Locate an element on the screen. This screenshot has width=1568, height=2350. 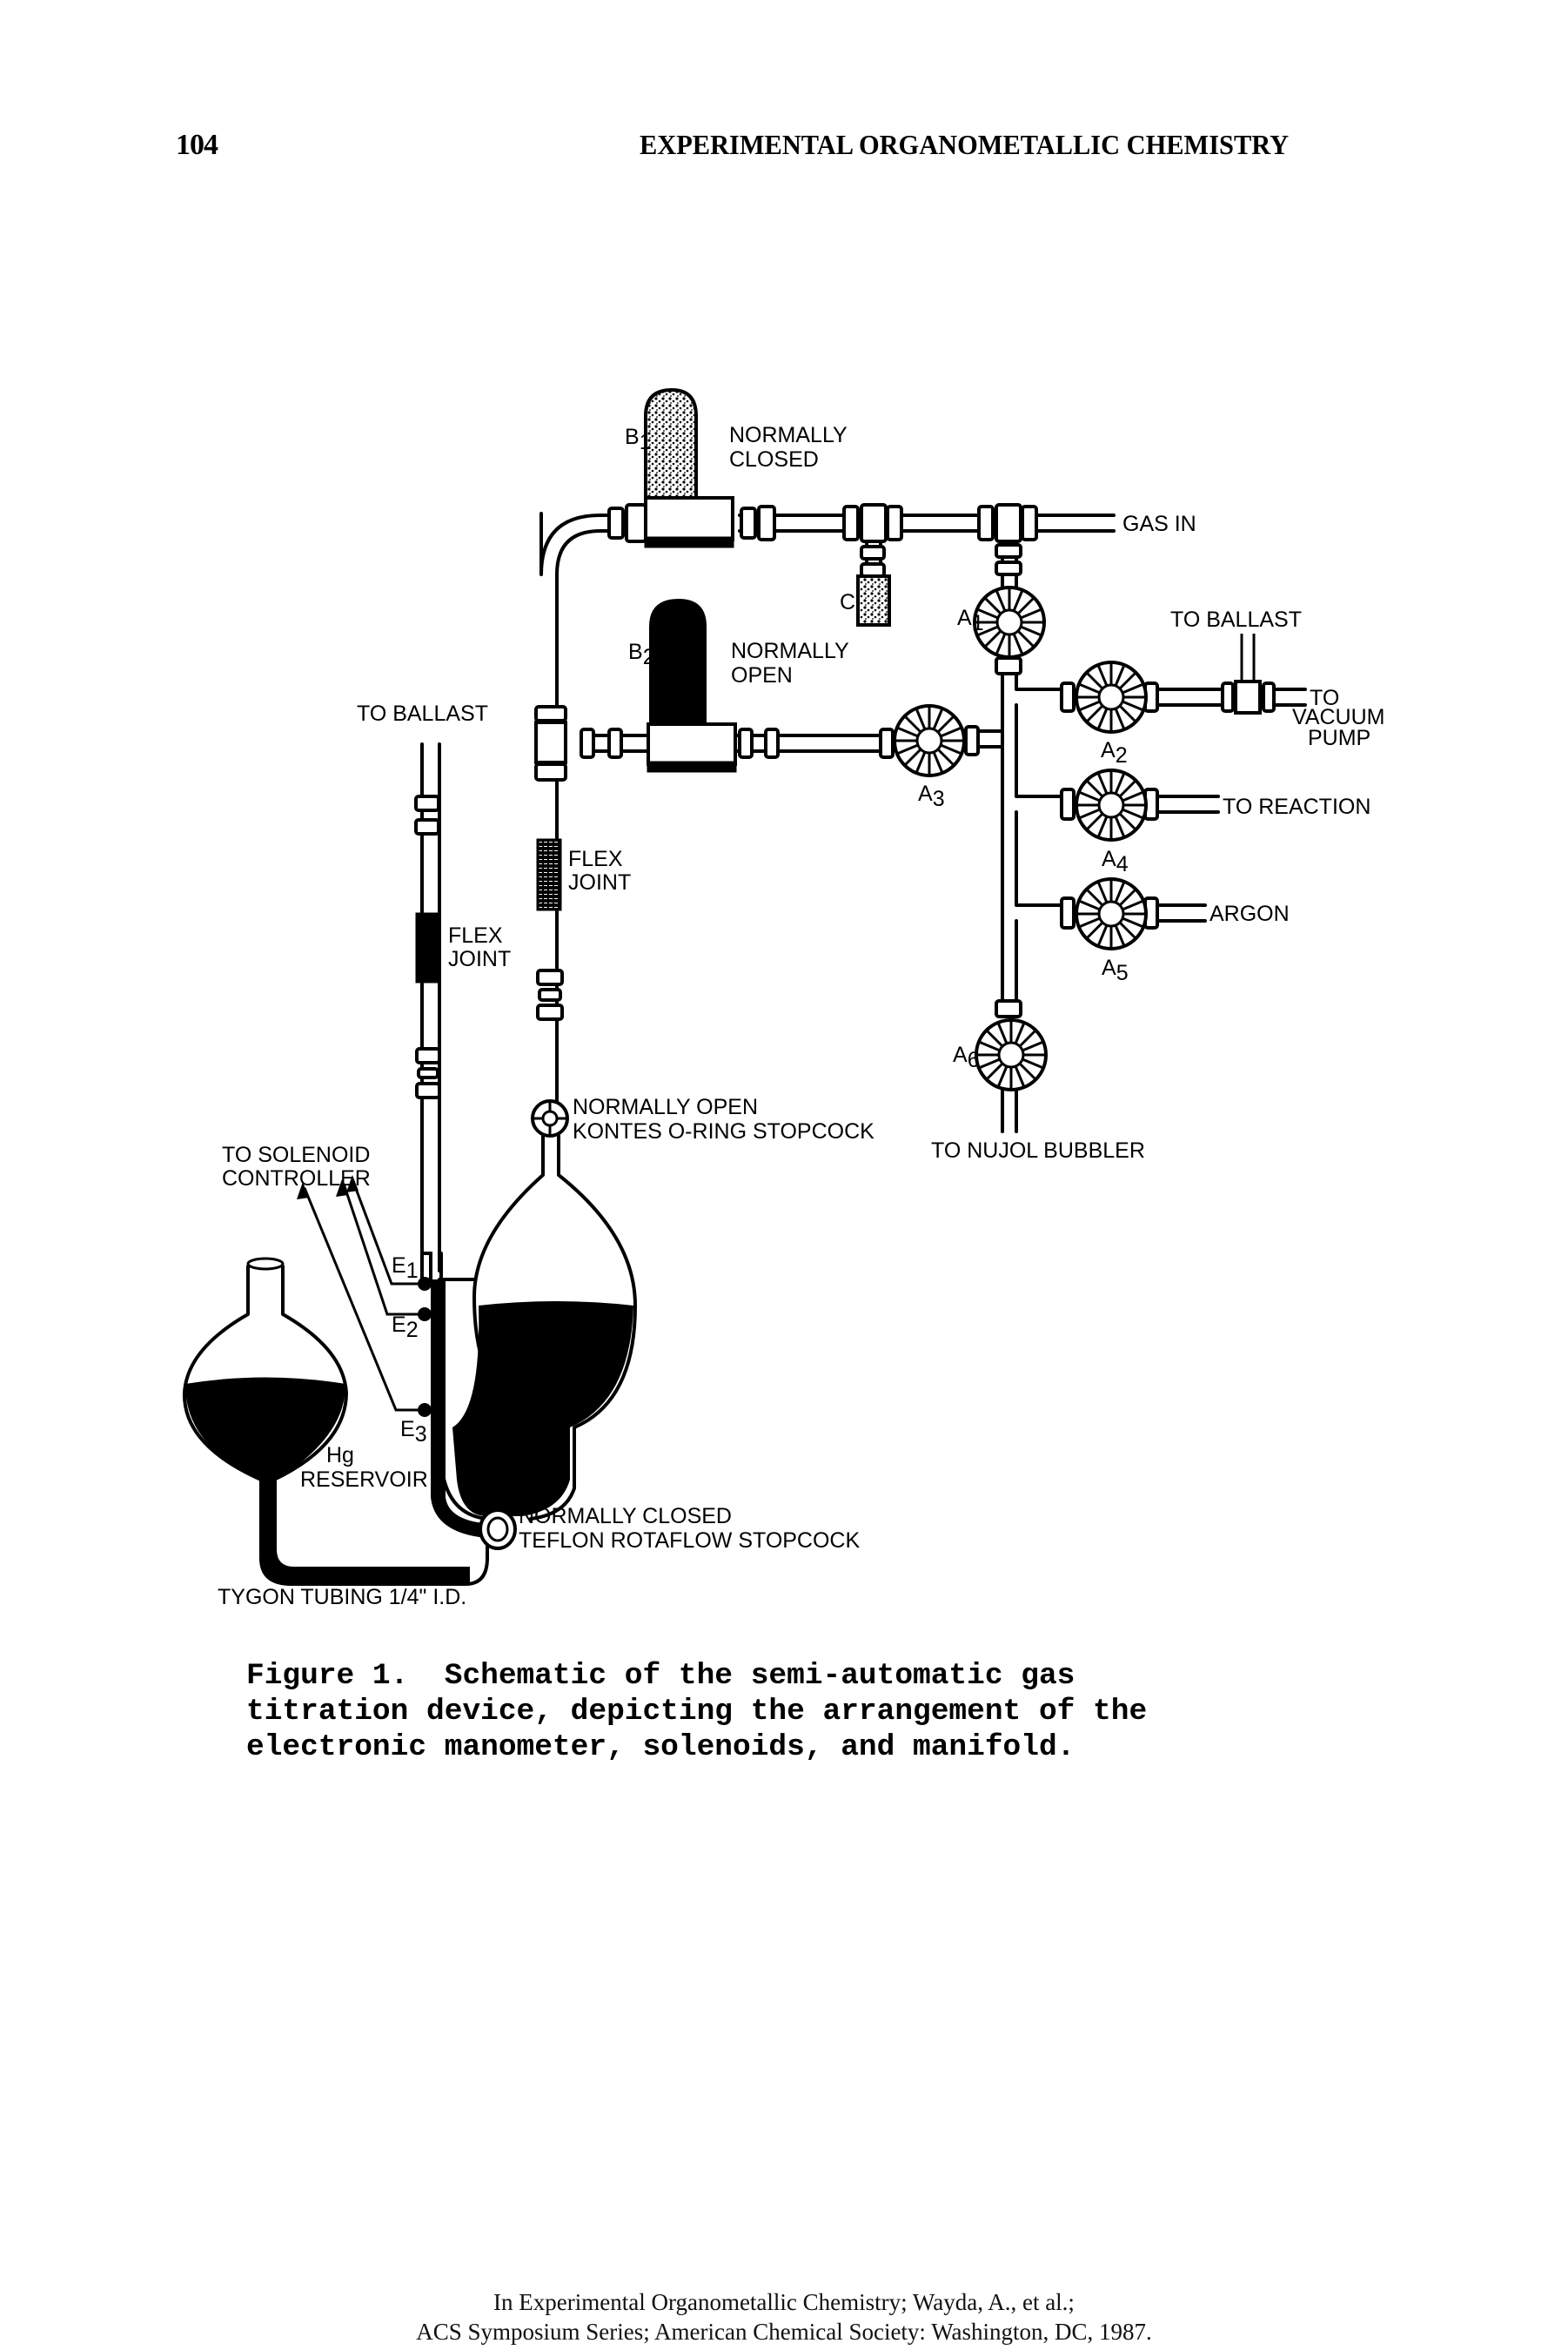
stopcock-a3 is located at coordinates (929, 740).